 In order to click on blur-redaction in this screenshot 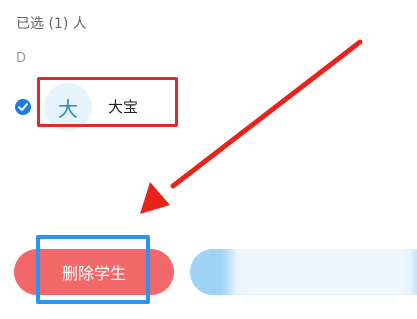, I will do `click(323, 265)`.